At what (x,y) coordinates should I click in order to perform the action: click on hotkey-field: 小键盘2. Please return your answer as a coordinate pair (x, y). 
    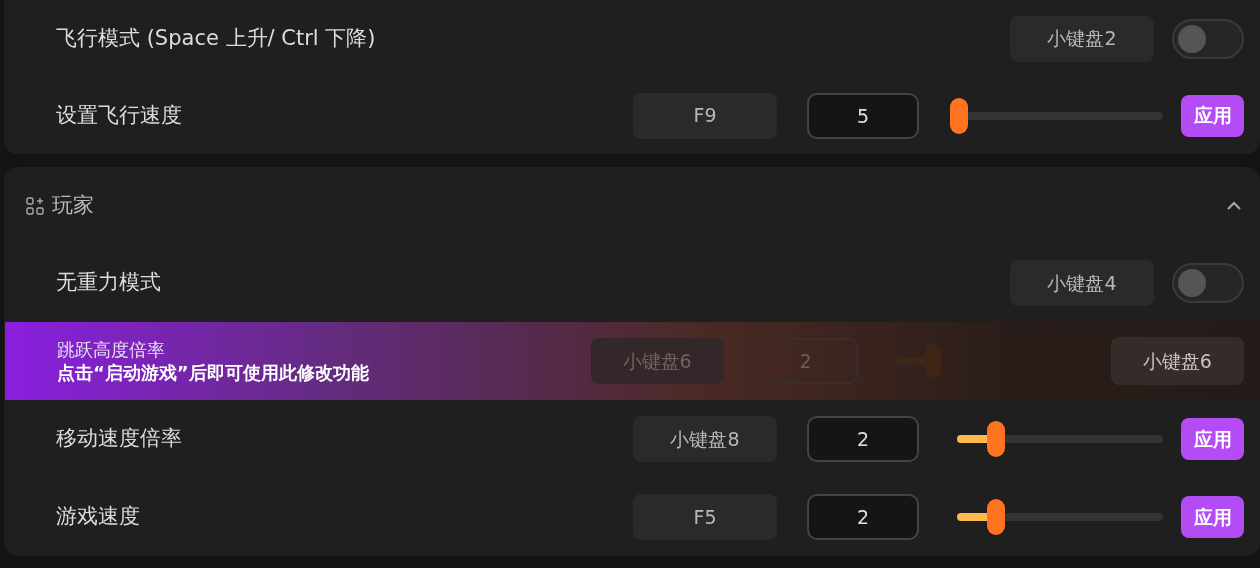
    Looking at the image, I should click on (1082, 38).